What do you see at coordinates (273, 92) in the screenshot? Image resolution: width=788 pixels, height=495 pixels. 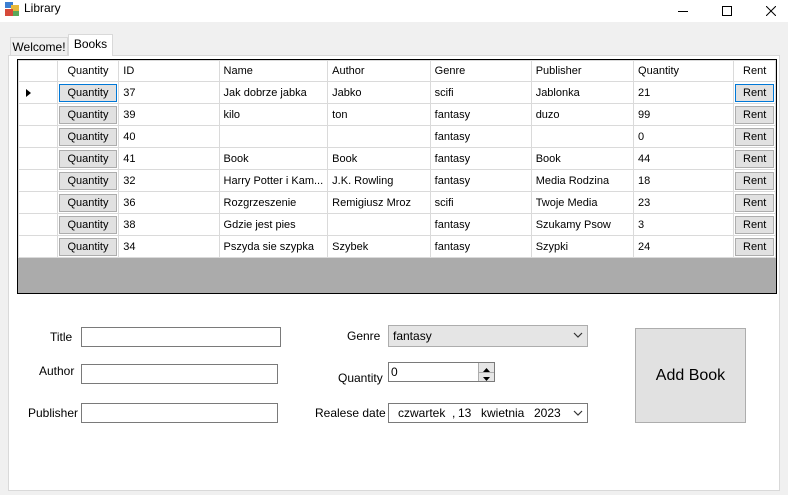 I see `name-cell: Jak dobrze jabka` at bounding box center [273, 92].